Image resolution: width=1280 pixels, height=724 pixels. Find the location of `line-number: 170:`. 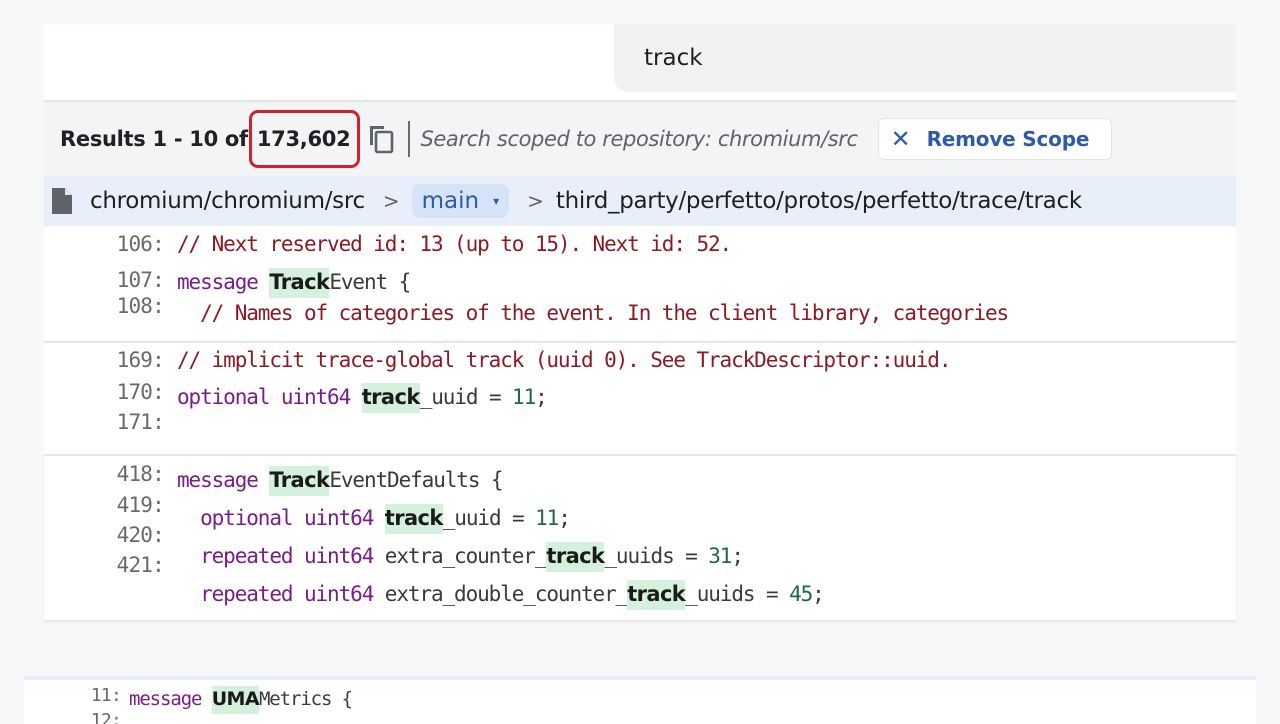

line-number: 170: is located at coordinates (124, 392).